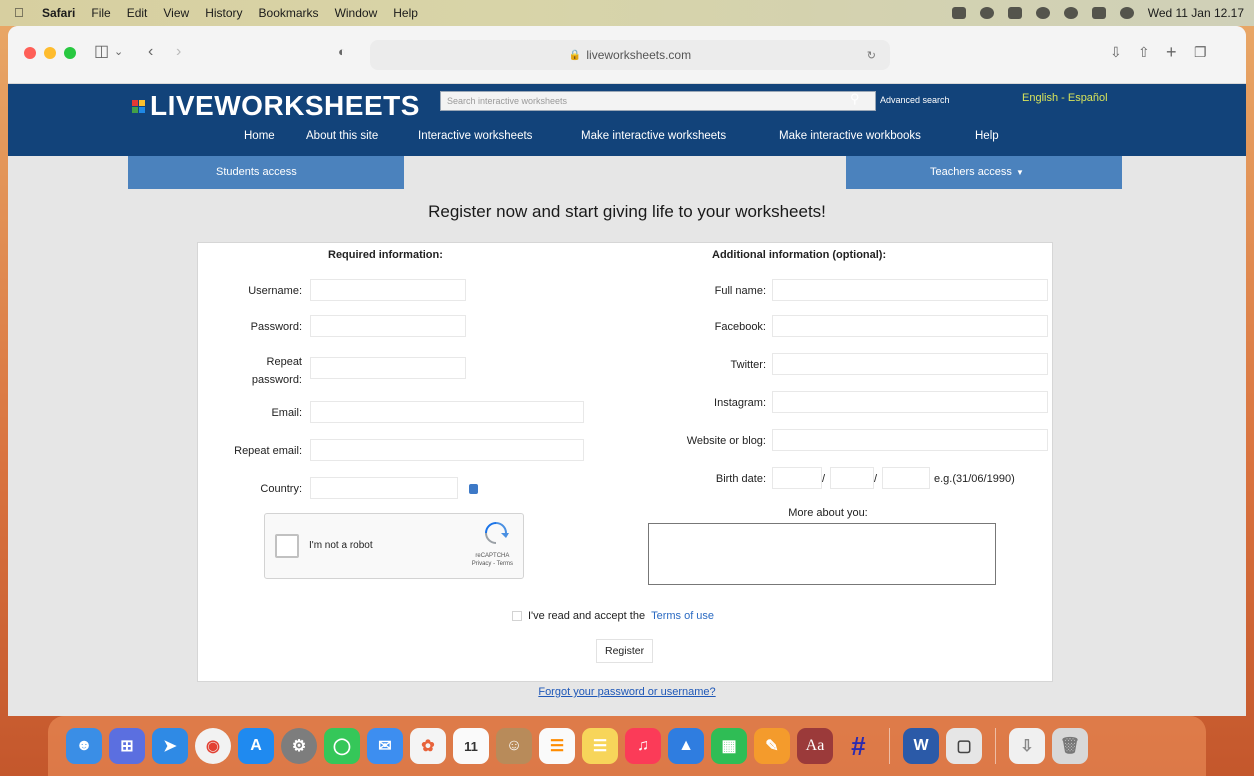 This screenshot has width=1254, height=776. Describe the element at coordinates (276, 106) in the screenshot. I see `site-logo: LIVEWORKSHEETS` at that location.